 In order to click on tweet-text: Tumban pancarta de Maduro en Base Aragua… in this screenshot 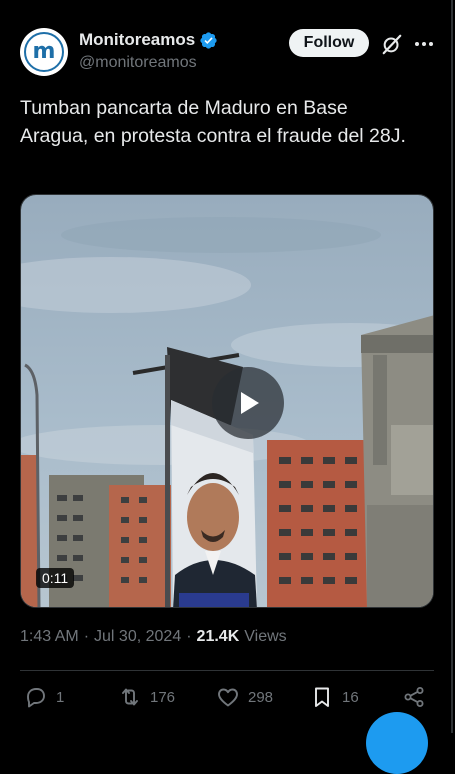, I will do `click(213, 122)`.